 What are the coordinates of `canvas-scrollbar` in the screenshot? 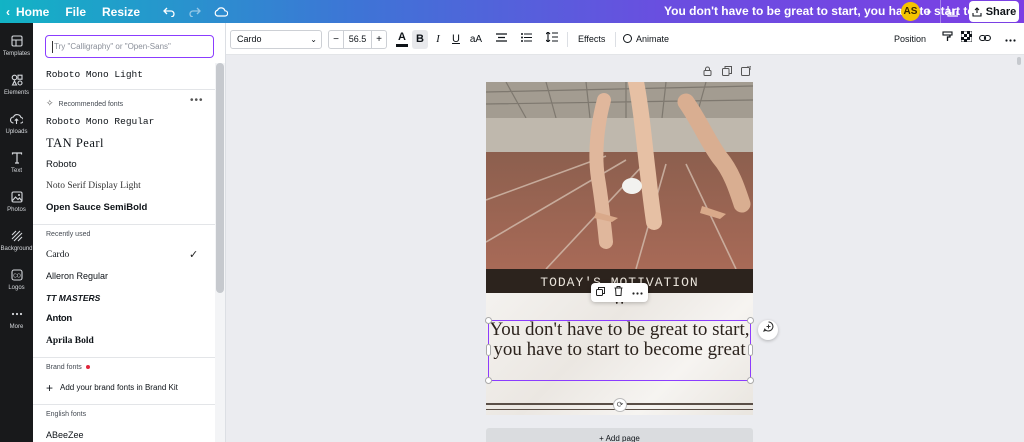 It's located at (1019, 248).